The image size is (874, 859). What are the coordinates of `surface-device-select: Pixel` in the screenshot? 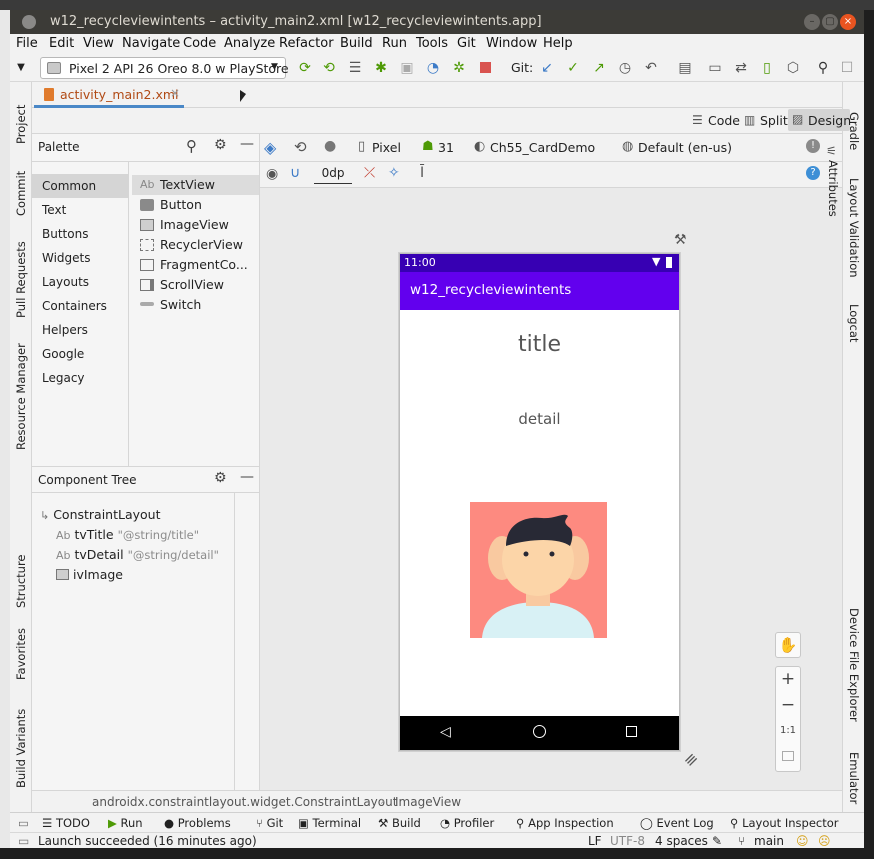 It's located at (386, 147).